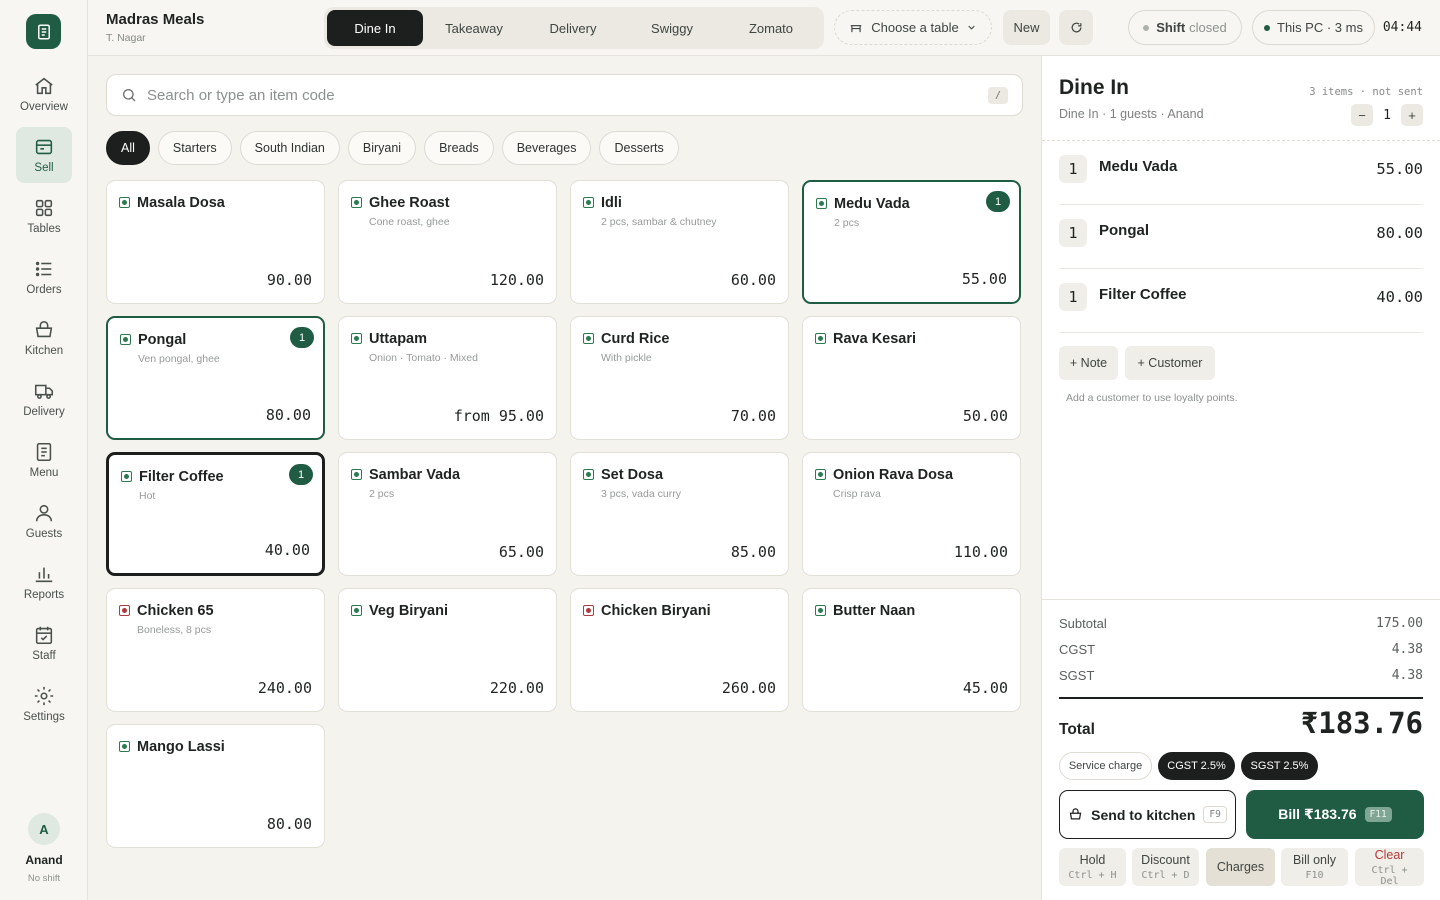 This screenshot has width=1440, height=900. I want to click on send-to-kitchen-button: Send to kitchen F9, so click(1147, 814).